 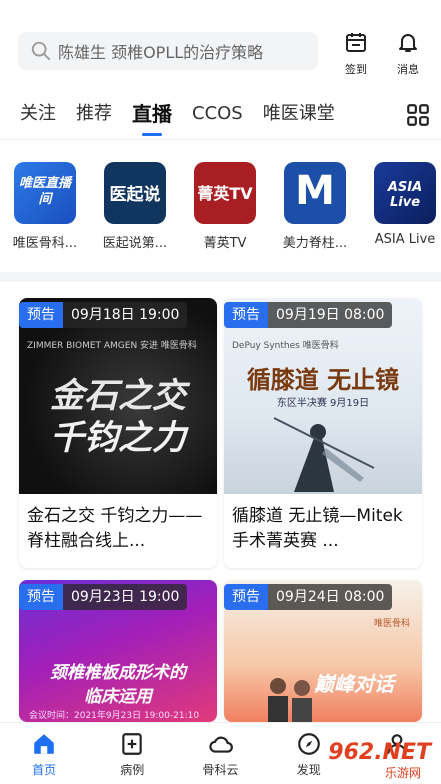 I want to click on sponsor-logos: 唯医骨科, so click(x=391, y=624).